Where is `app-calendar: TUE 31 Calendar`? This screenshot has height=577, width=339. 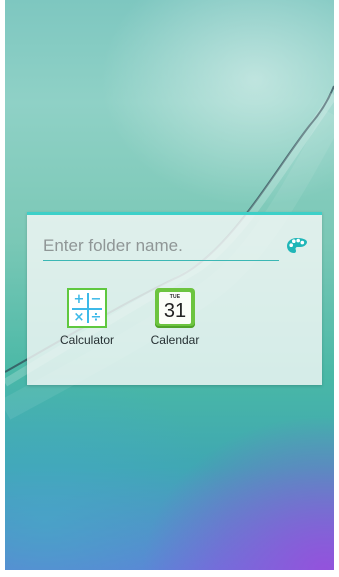
app-calendar: TUE 31 Calendar is located at coordinates (175, 321).